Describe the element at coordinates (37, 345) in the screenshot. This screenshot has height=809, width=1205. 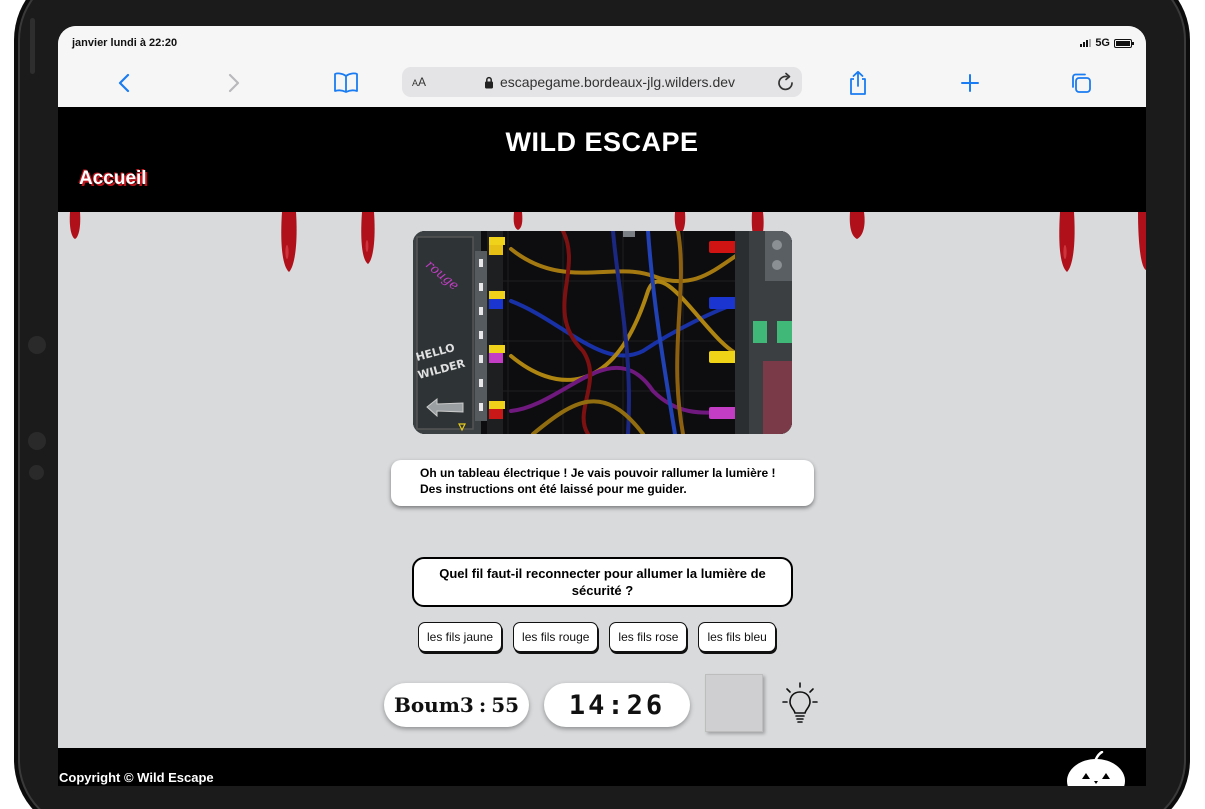
I see `camera-dot` at that location.